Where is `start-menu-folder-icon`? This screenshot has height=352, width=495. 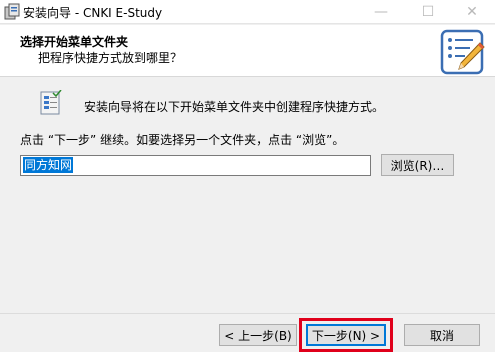
start-menu-folder-icon is located at coordinates (51, 102).